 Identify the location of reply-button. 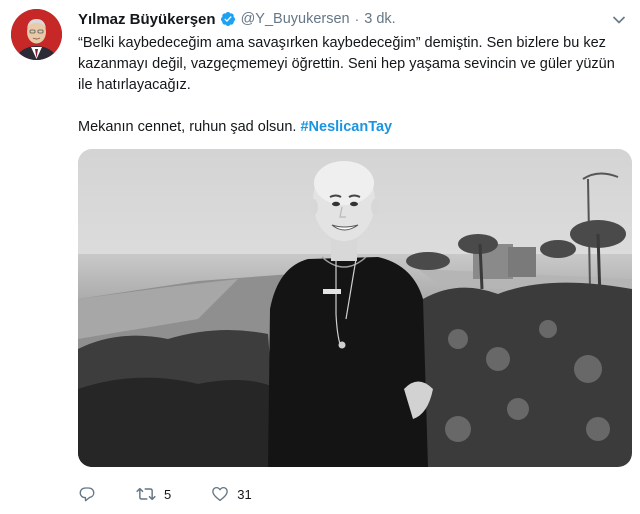
(87, 494).